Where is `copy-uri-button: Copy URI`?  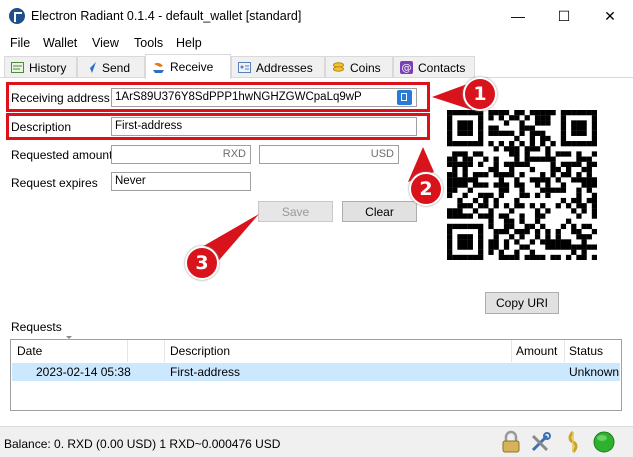
copy-uri-button: Copy URI is located at coordinates (522, 303).